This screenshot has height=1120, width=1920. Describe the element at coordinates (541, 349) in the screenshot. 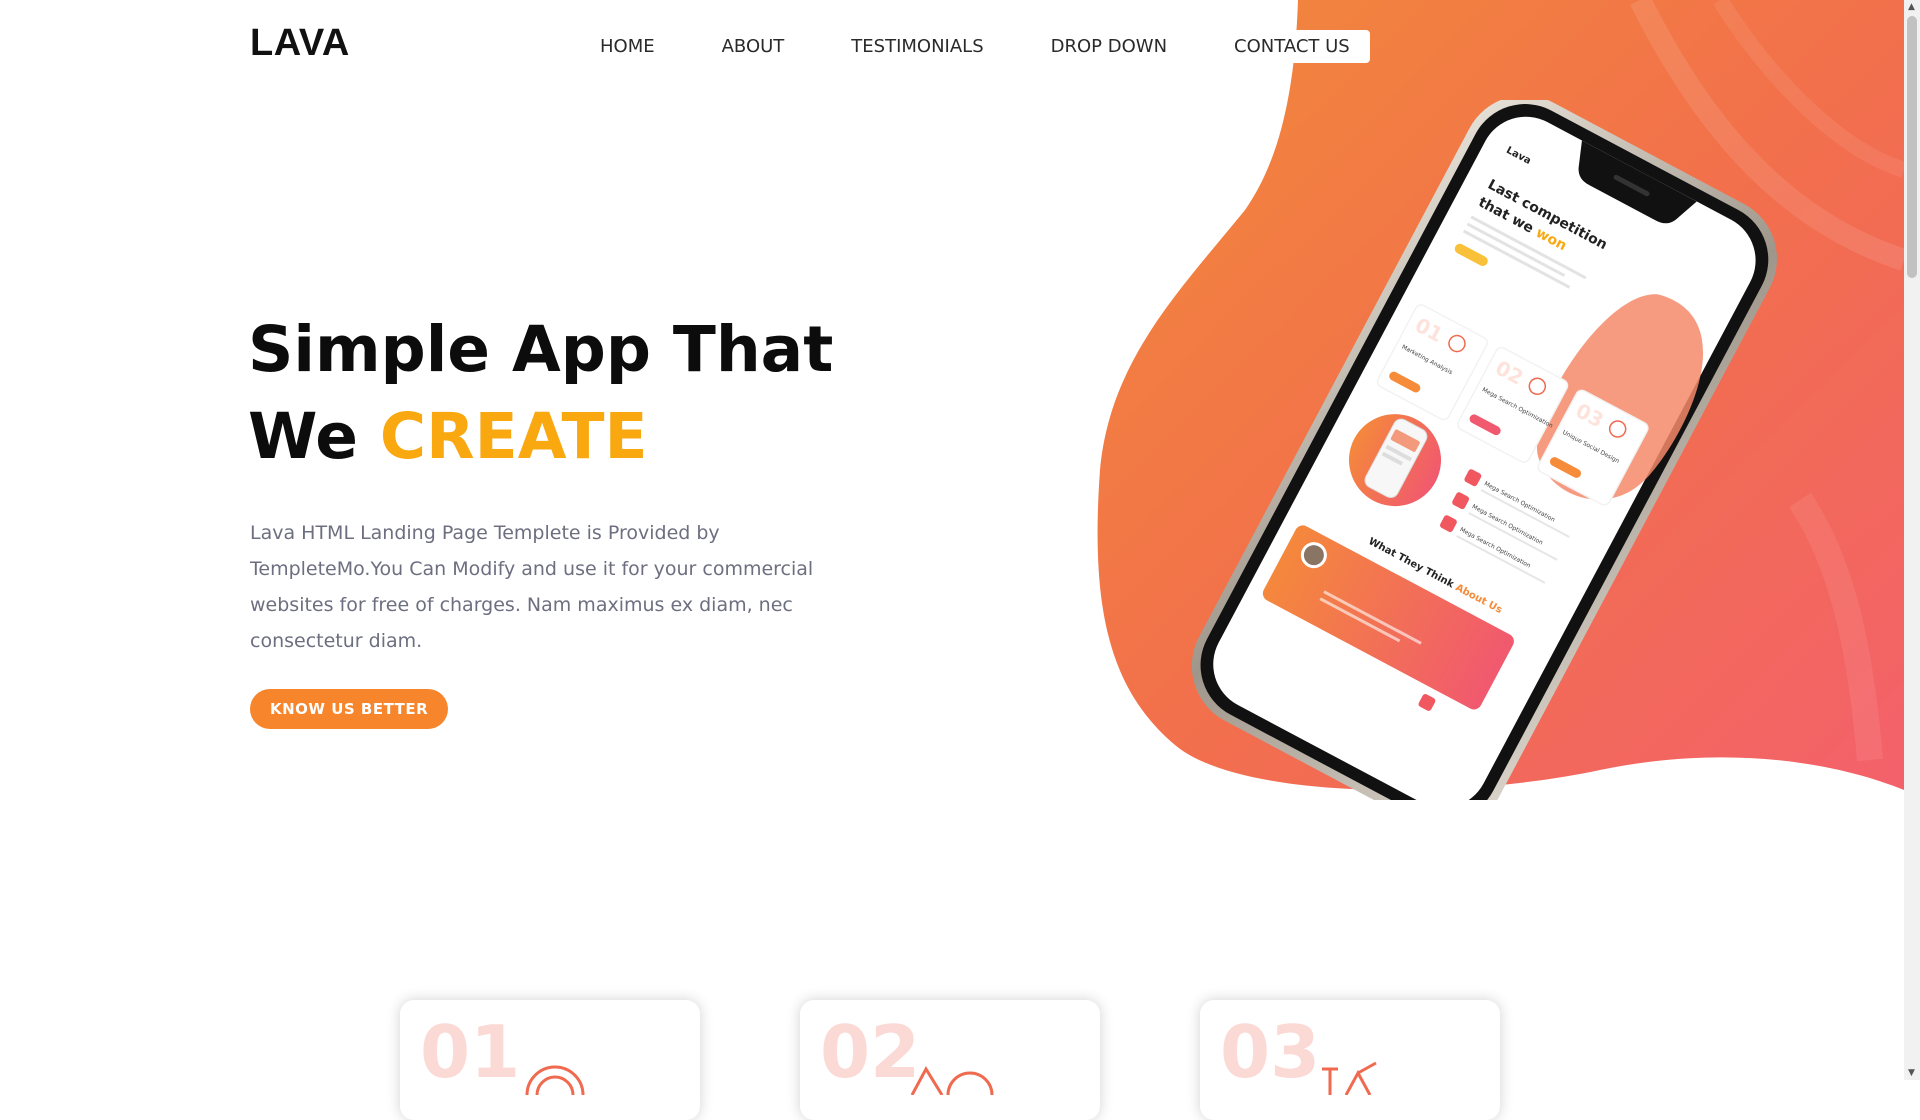

I see `hero-title-line1: Simple App That` at that location.